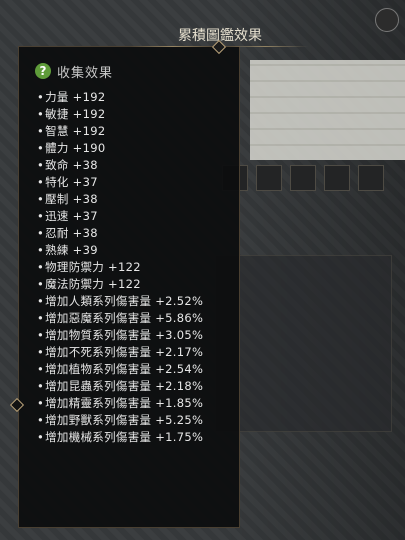 The image size is (405, 540). What do you see at coordinates (71, 216) in the screenshot?
I see `stat-text: 迅速 +37` at bounding box center [71, 216].